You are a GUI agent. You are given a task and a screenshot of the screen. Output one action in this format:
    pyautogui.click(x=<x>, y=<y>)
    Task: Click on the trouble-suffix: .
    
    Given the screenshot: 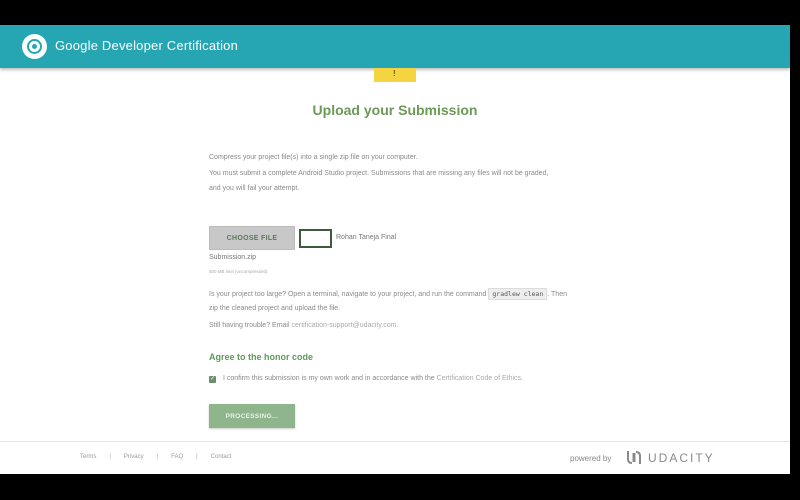 What is the action you would take?
    pyautogui.click(x=397, y=325)
    